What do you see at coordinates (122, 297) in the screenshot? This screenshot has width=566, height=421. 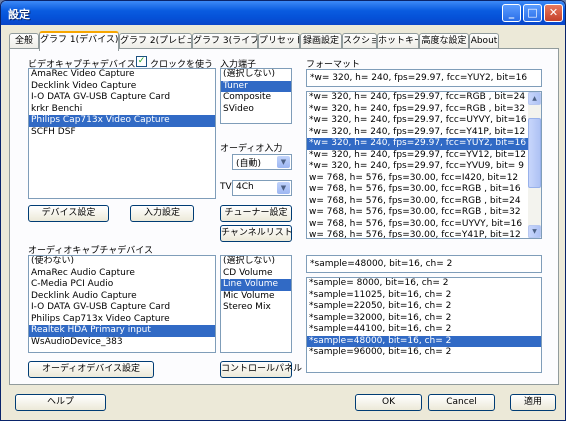 I see `list-item: Decklink Audio Capture` at bounding box center [122, 297].